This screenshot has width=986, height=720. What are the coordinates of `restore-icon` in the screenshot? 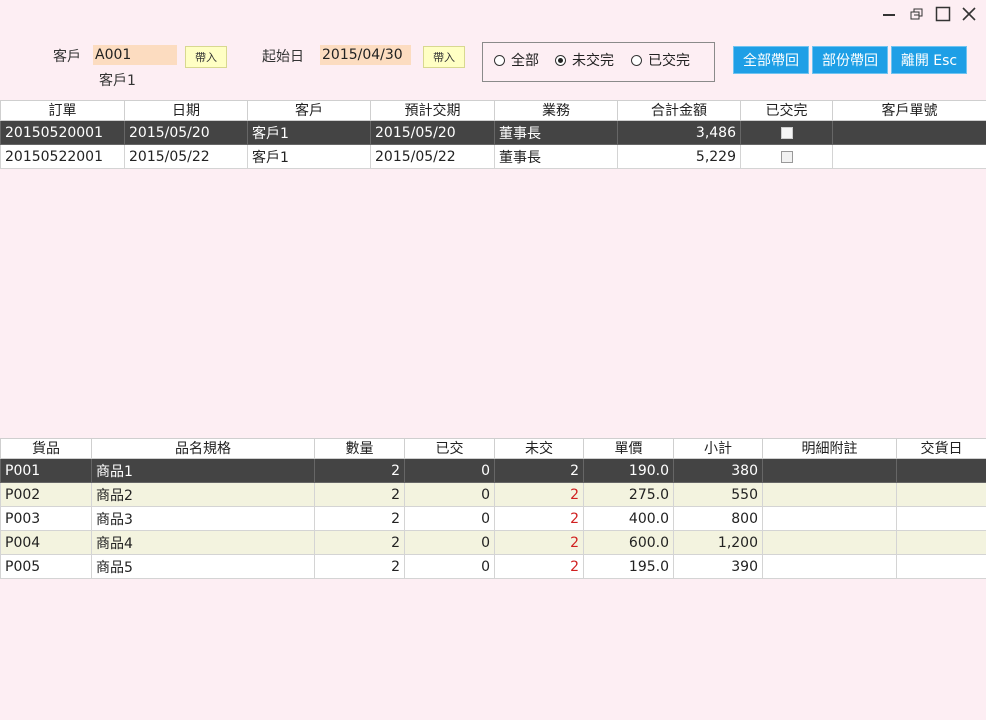 It's located at (916, 14).